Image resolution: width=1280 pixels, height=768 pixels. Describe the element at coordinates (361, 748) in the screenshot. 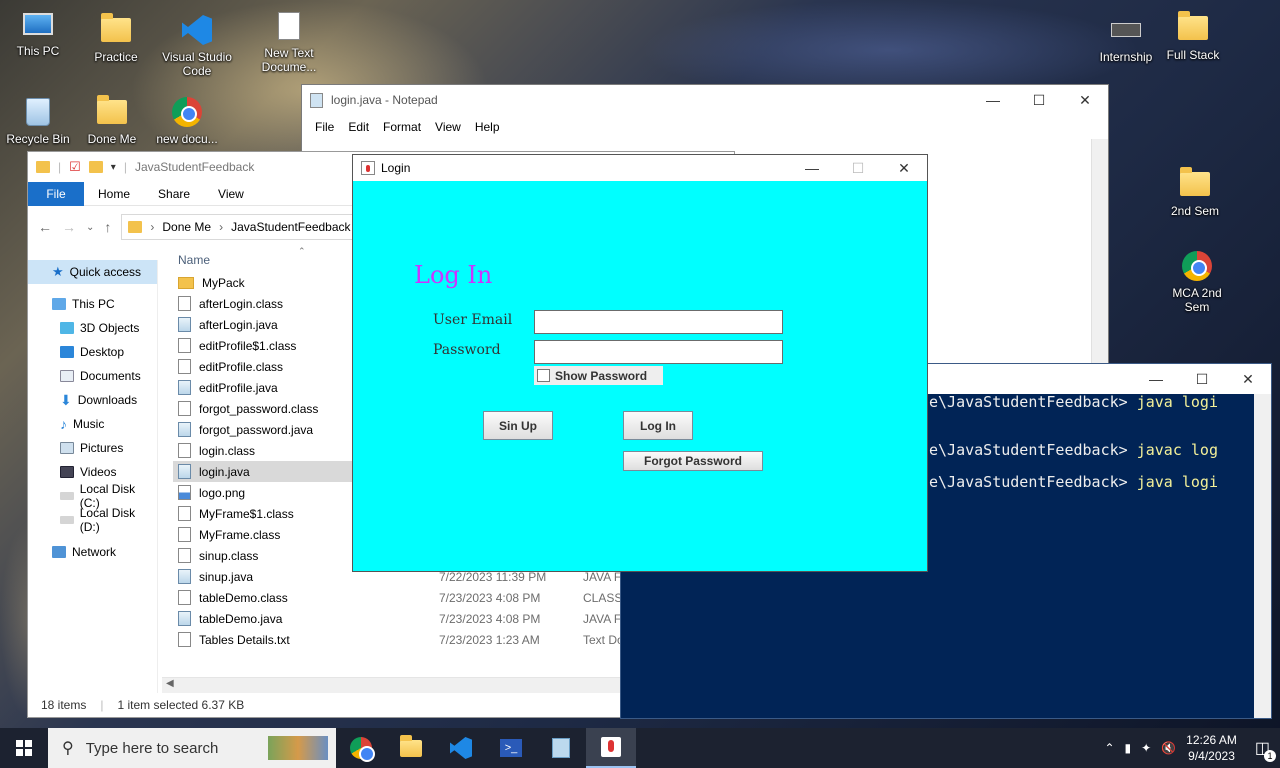

I see `taskbar-chrome` at that location.